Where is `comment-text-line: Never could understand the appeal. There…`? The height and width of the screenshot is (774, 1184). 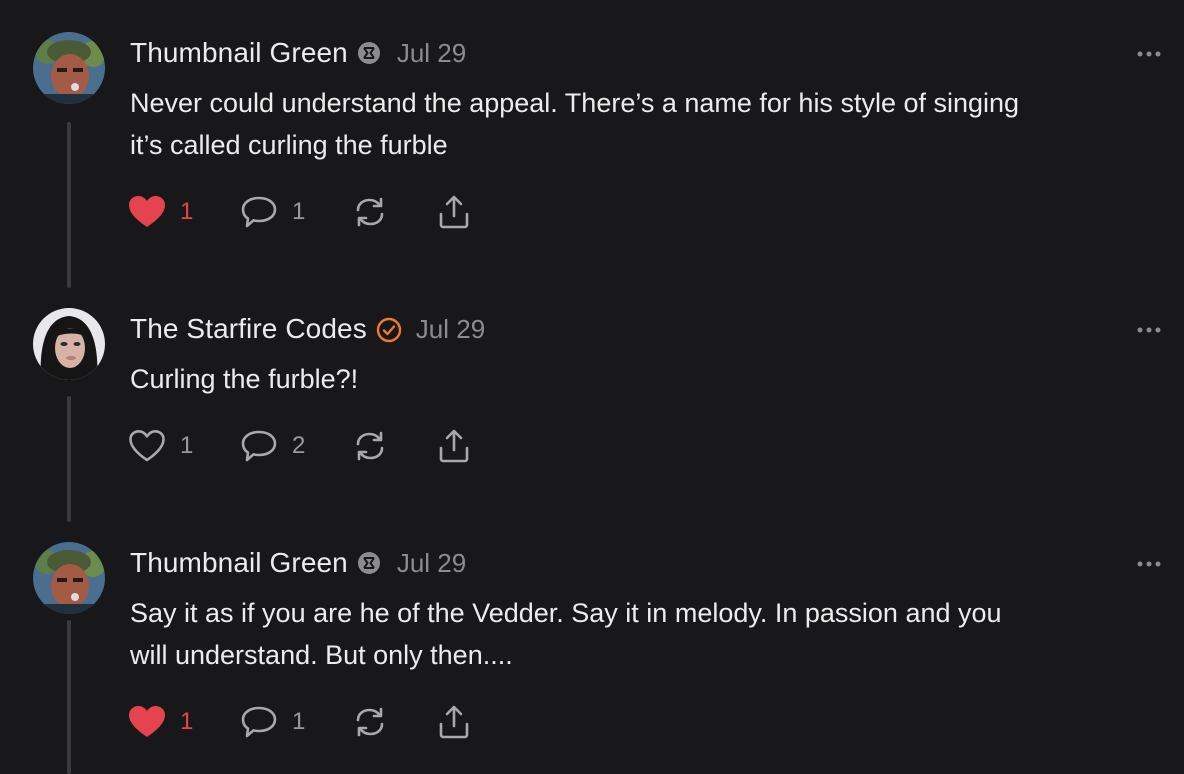 comment-text-line: Never could understand the appeal. There… is located at coordinates (575, 103).